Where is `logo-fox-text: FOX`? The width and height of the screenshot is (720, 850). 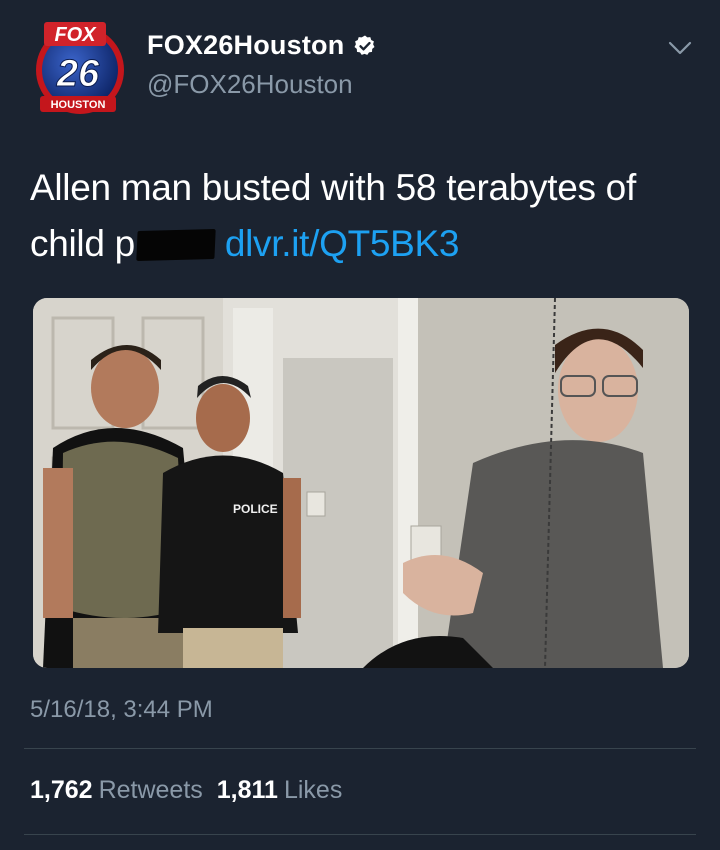
logo-fox-text: FOX is located at coordinates (75, 35).